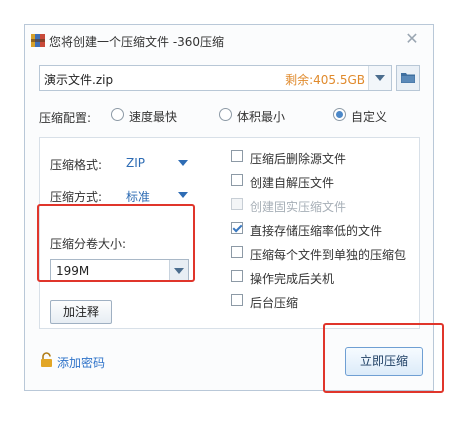 The image size is (469, 431). I want to click on archive-icon, so click(38, 40).